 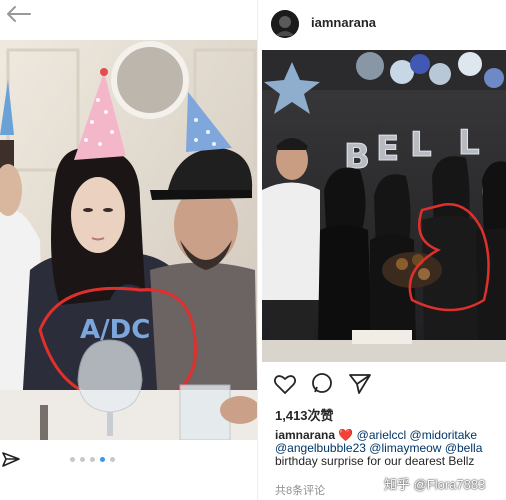 I want to click on carousel-dot-active, so click(x=102, y=459).